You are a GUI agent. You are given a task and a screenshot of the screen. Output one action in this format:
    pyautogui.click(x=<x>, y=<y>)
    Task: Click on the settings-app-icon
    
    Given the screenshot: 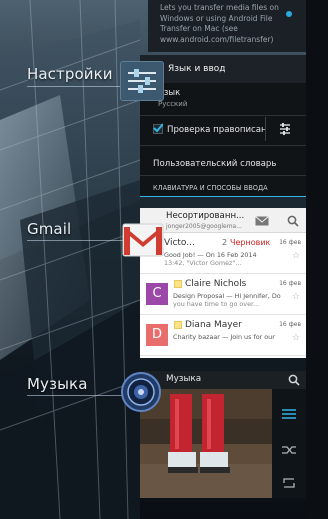 What is the action you would take?
    pyautogui.click(x=142, y=81)
    